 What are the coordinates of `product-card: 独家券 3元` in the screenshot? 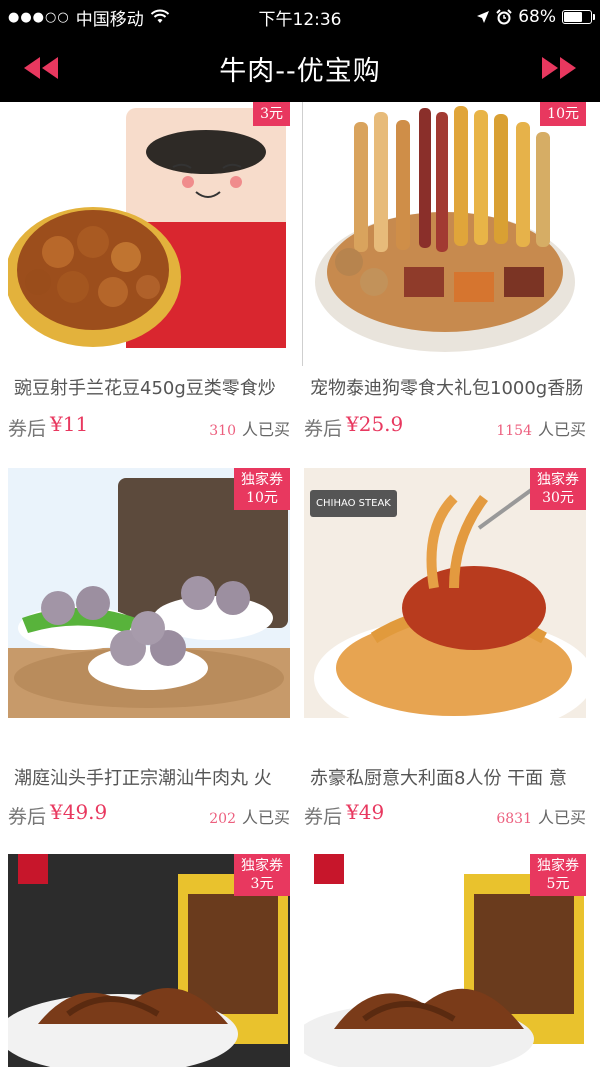 It's located at (148, 960).